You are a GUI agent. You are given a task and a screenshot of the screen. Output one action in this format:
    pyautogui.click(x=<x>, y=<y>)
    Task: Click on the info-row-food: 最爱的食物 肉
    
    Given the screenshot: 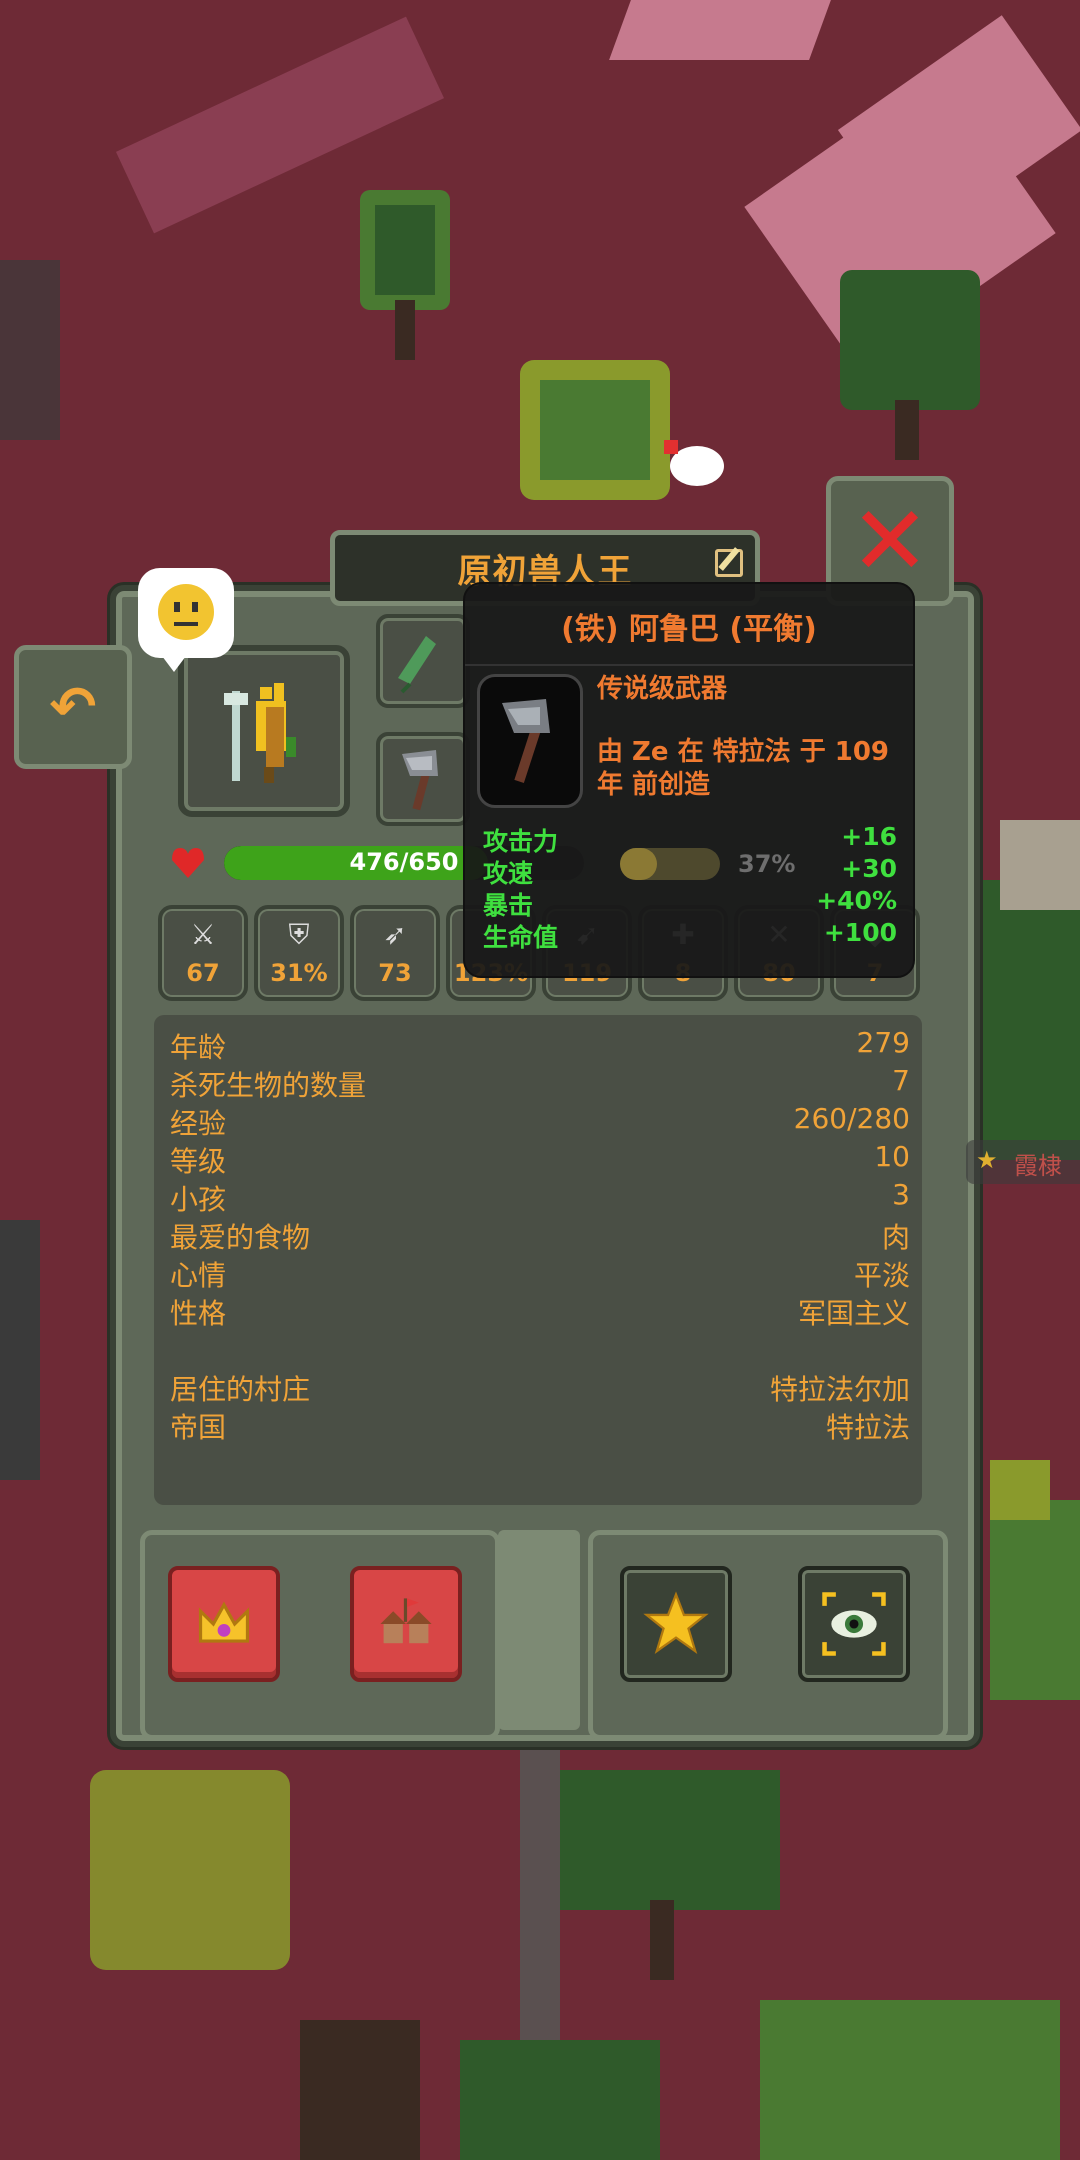 What is the action you would take?
    pyautogui.click(x=540, y=1235)
    